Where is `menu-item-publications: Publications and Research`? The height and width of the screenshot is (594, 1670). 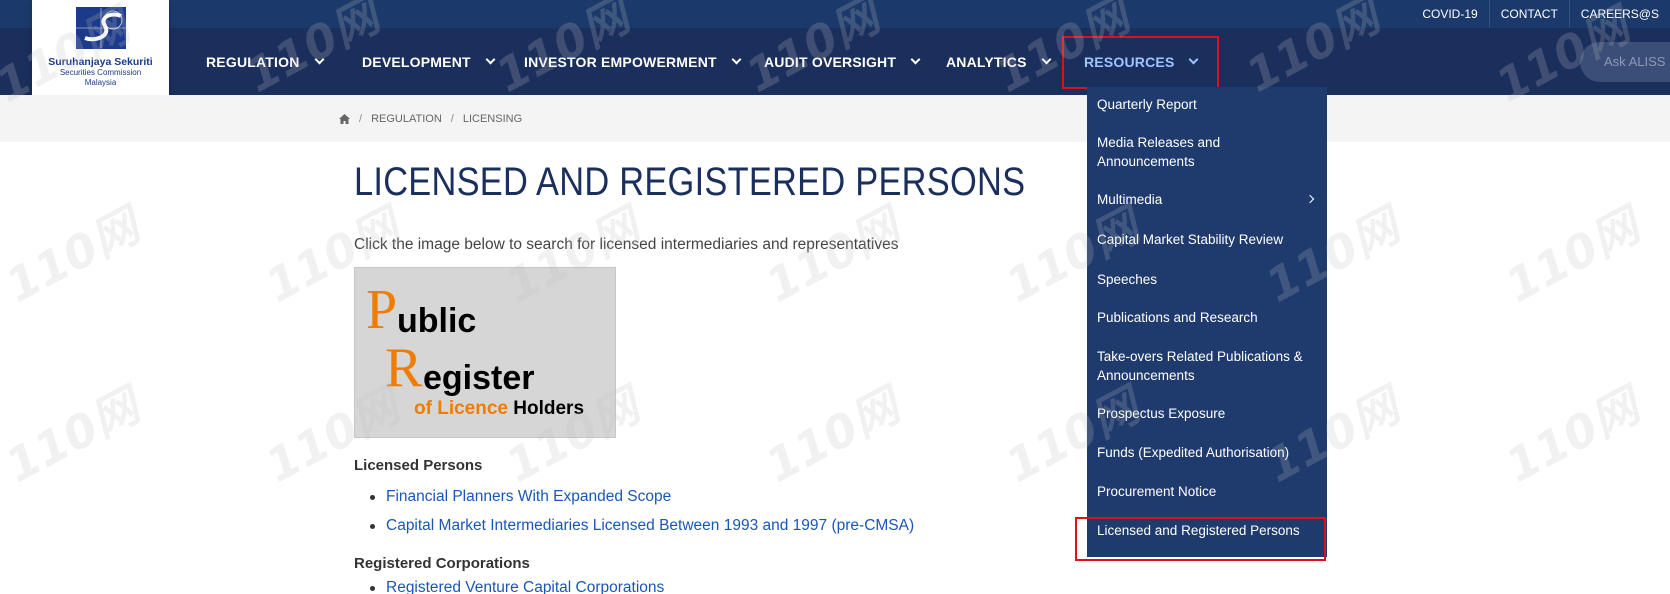
menu-item-publications: Publications and Research is located at coordinates (1208, 317).